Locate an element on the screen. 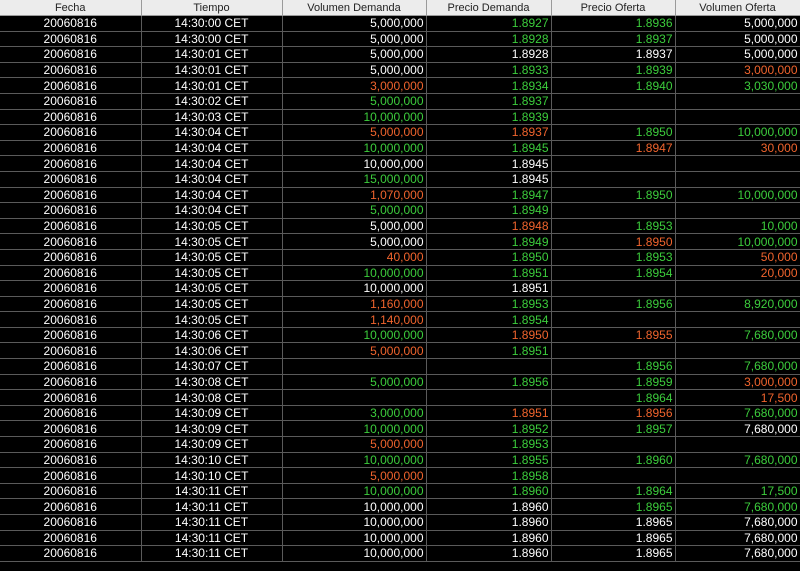  cell-precio-demanda: 1.8939 is located at coordinates (489, 117).